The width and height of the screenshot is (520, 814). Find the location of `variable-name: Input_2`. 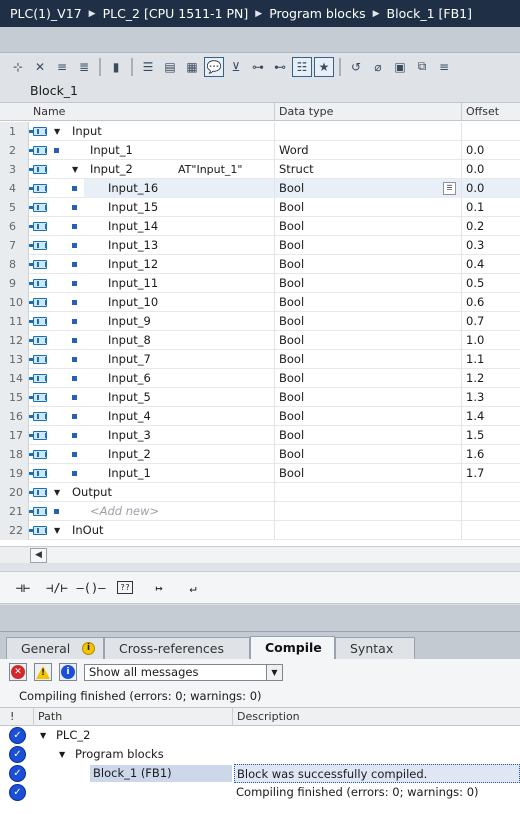

variable-name: Input_2 is located at coordinates (129, 454).